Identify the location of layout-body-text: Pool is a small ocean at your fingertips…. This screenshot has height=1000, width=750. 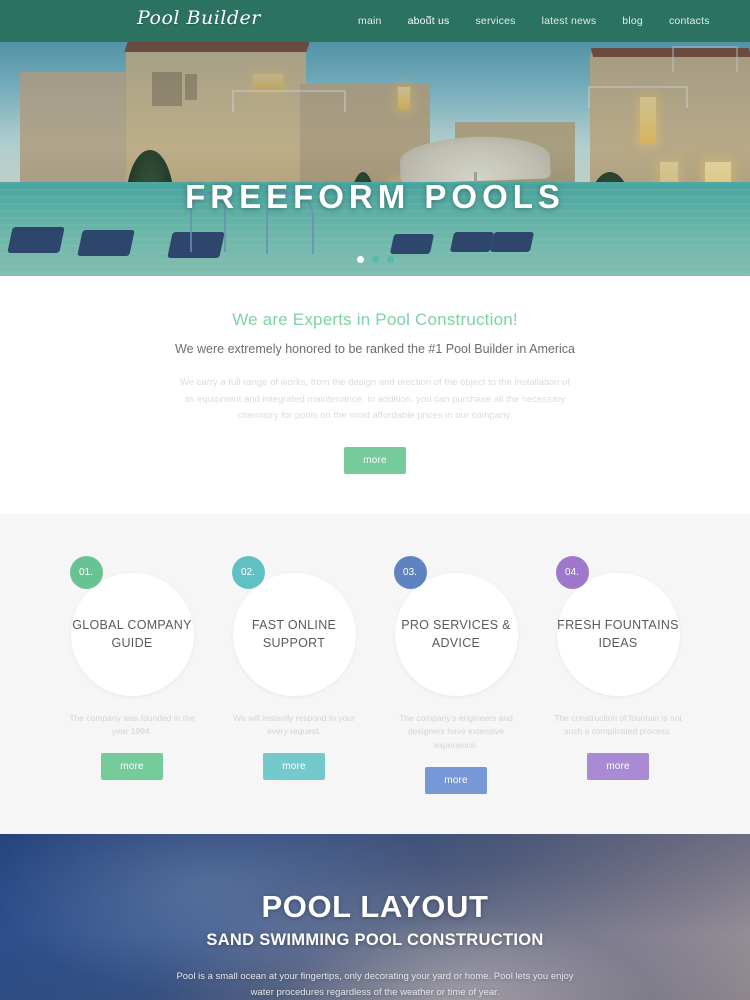
(375, 984).